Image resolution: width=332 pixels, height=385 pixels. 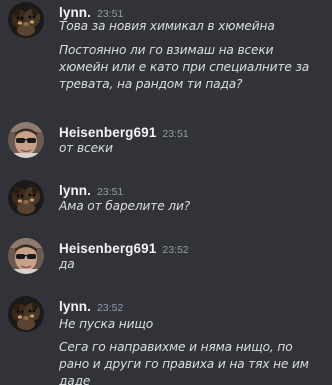 I want to click on message-text: Това за новия химикал в хюмейна, so click(x=167, y=26).